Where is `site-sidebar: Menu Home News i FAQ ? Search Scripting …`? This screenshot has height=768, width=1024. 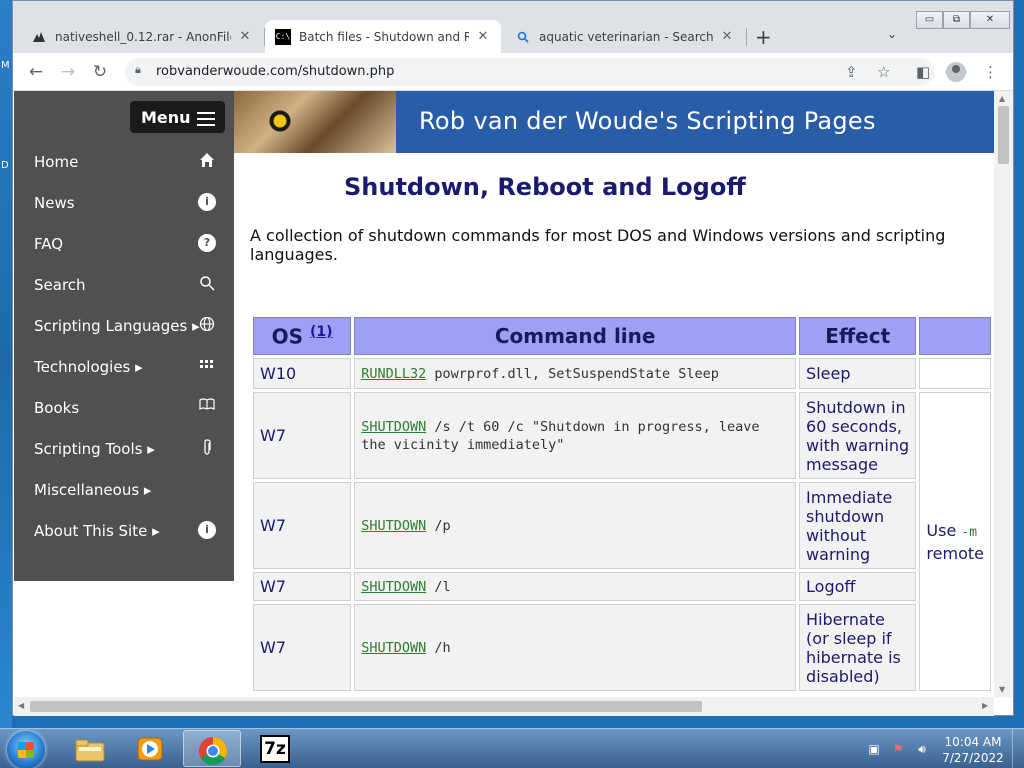
site-sidebar: Menu Home News i FAQ ? Search Scripting … is located at coordinates (124, 336).